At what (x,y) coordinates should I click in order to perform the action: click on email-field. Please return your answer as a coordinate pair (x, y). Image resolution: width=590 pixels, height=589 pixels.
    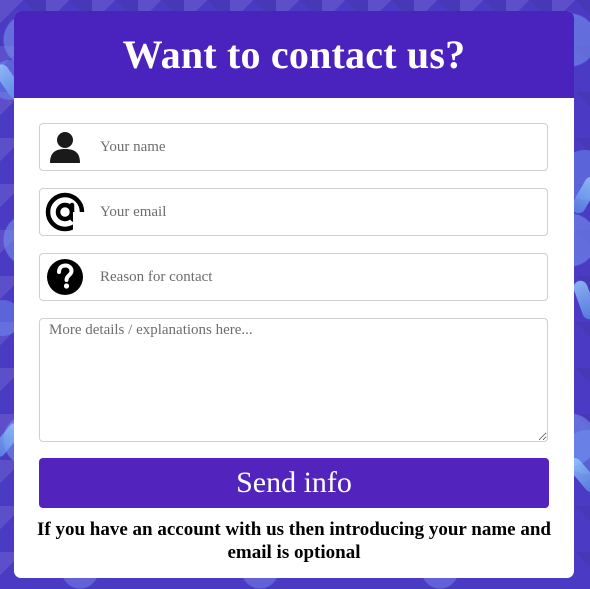
    Looking at the image, I should click on (293, 212).